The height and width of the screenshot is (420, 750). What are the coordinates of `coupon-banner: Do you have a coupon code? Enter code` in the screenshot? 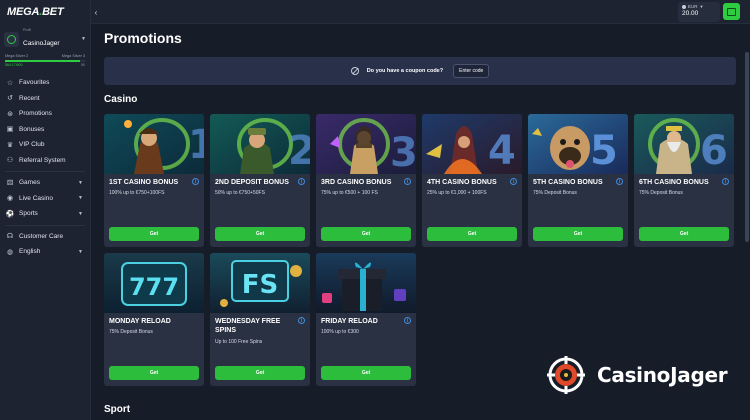 It's located at (420, 71).